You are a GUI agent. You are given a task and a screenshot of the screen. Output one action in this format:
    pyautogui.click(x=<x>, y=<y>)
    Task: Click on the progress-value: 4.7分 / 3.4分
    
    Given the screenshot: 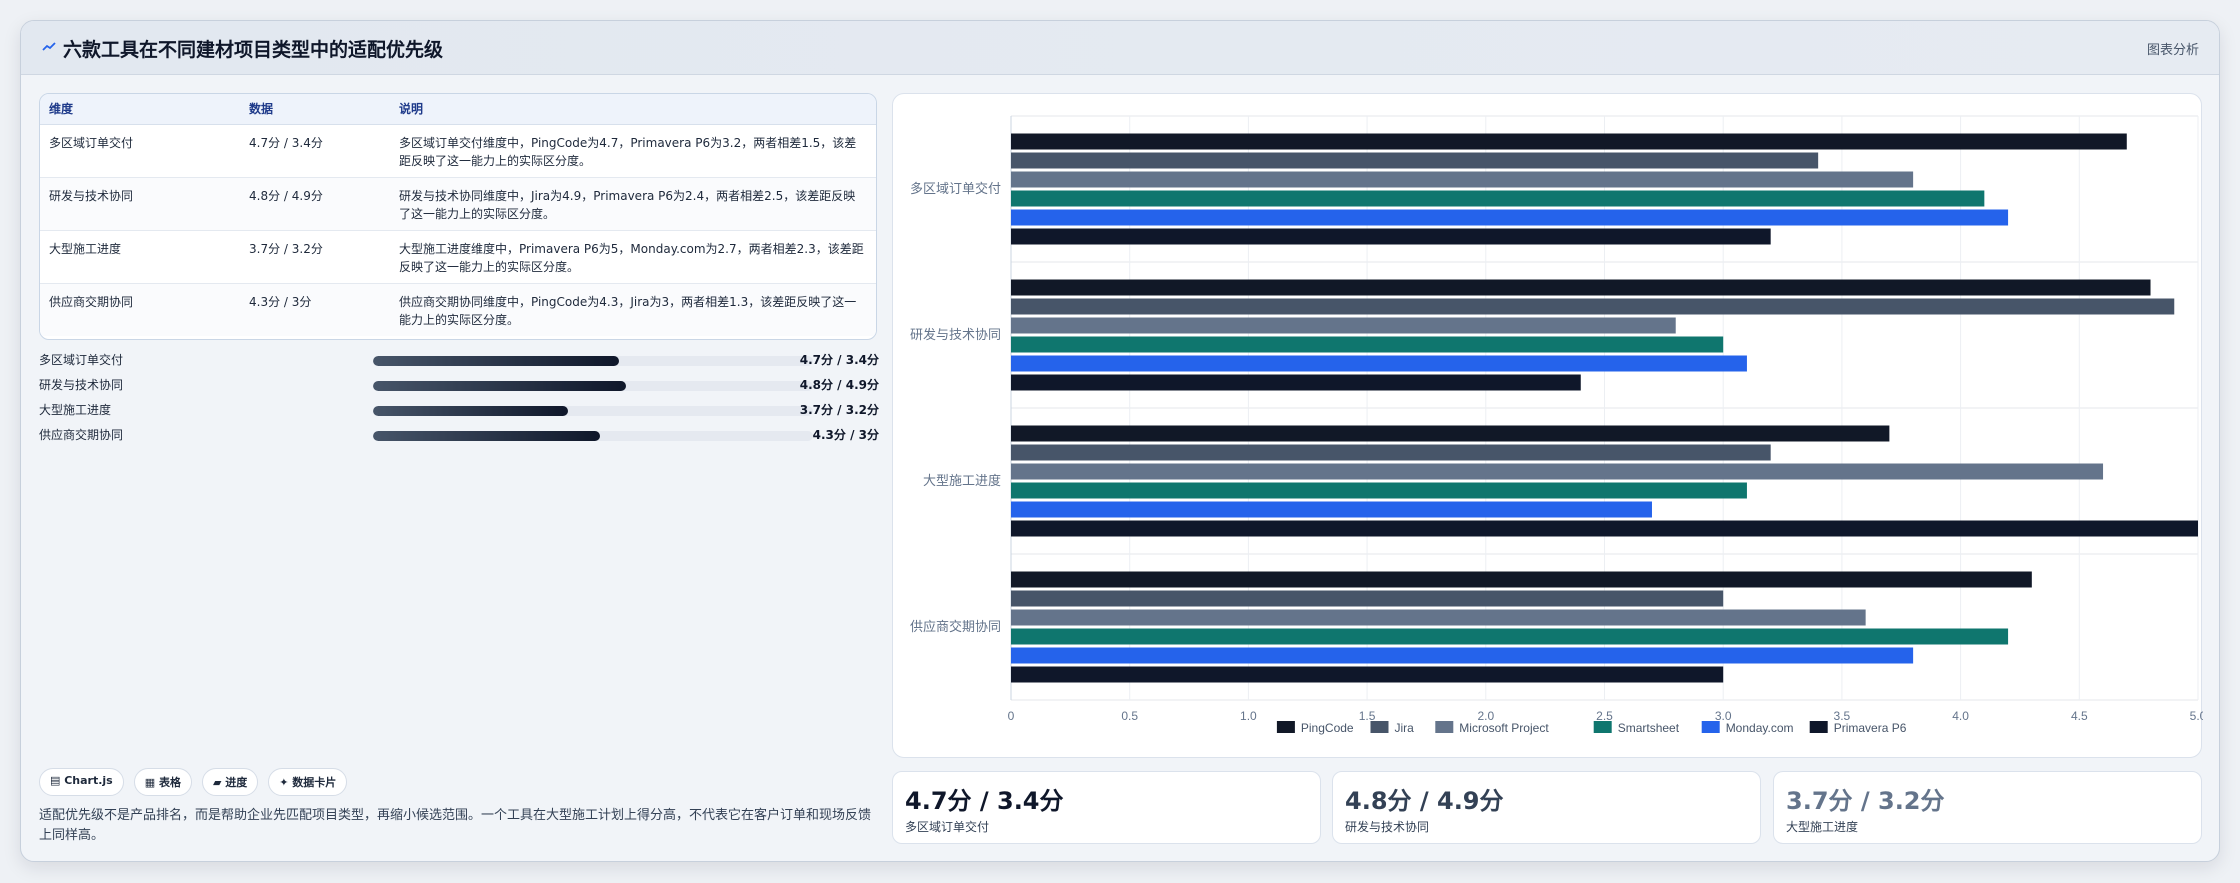 What is the action you would take?
    pyautogui.click(x=839, y=360)
    